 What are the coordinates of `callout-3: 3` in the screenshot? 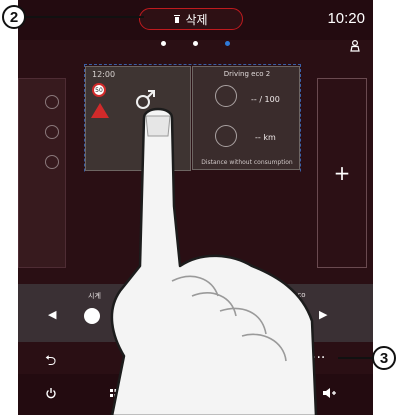 It's located at (384, 358).